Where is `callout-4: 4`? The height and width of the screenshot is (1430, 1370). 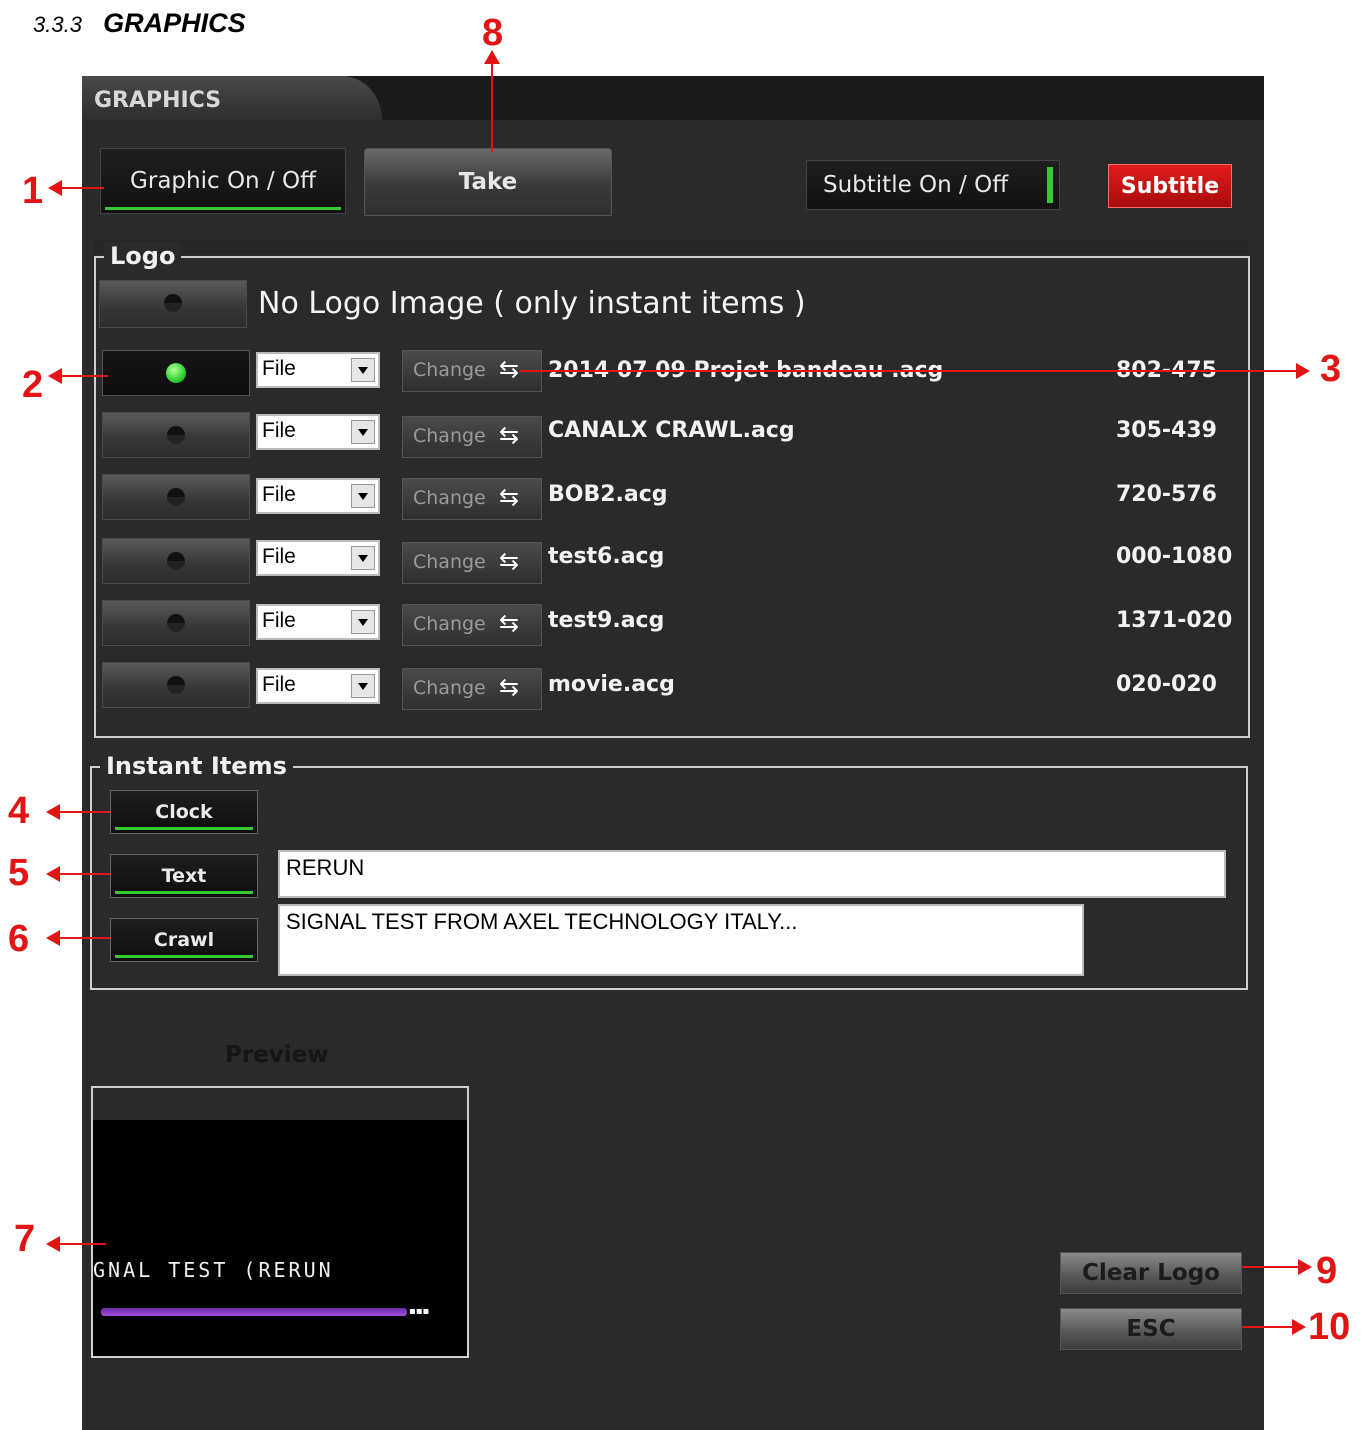 callout-4: 4 is located at coordinates (19, 811).